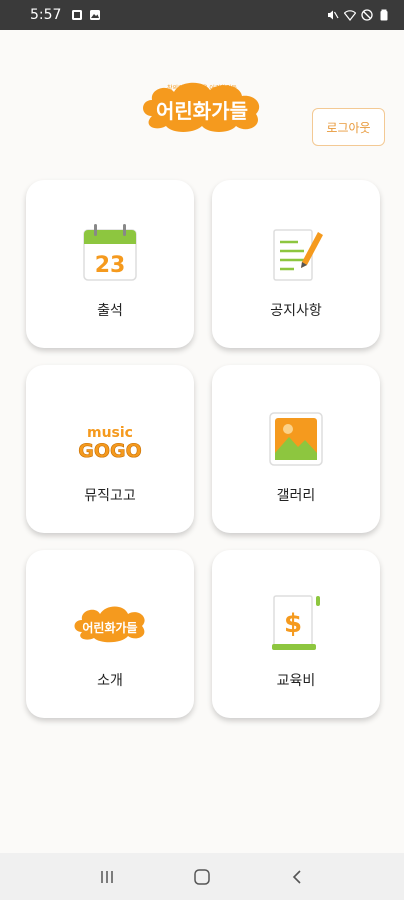  Describe the element at coordinates (110, 433) in the screenshot. I see `logo-top-text: music` at that location.